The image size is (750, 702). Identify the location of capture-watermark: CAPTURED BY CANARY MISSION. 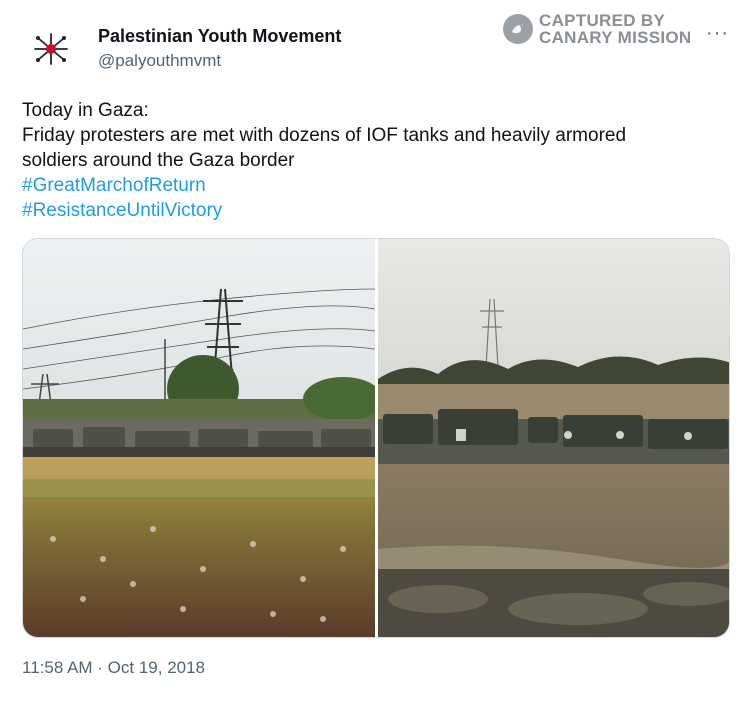
(597, 29).